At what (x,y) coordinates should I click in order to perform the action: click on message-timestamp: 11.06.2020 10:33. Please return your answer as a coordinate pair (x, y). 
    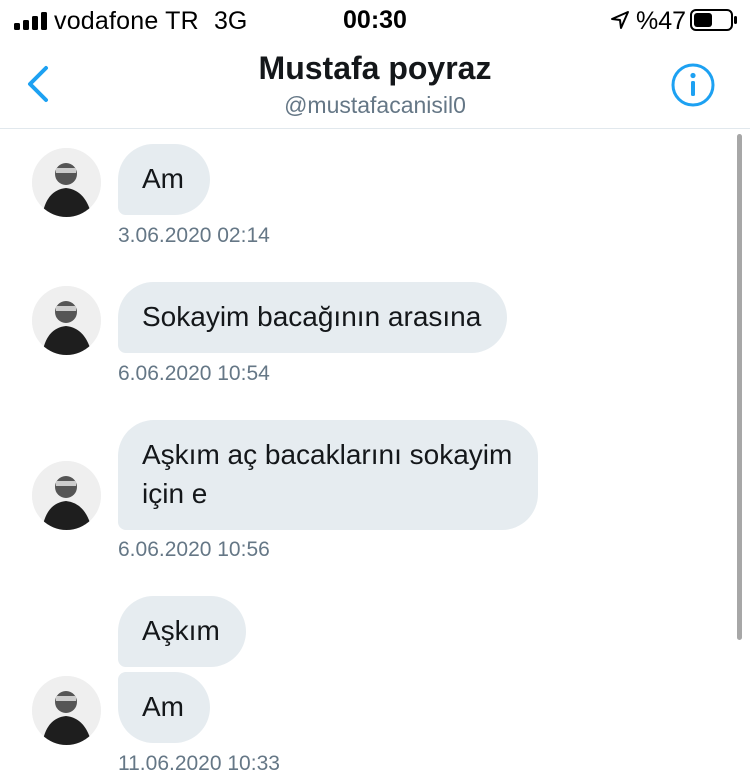
    Looking at the image, I should click on (199, 763).